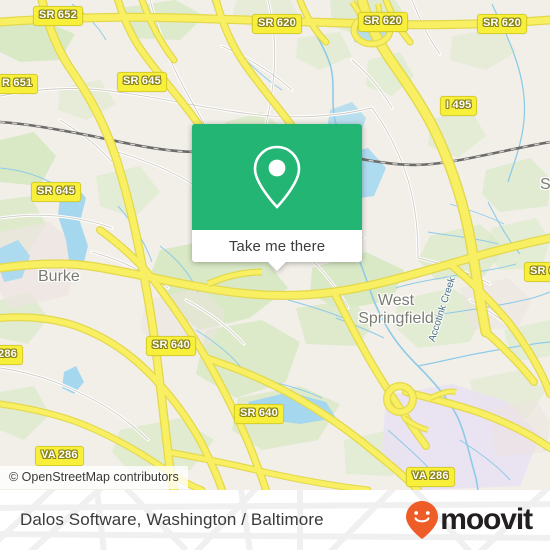 The width and height of the screenshot is (550, 550). Describe the element at coordinates (94, 477) in the screenshot. I see `osm-attribution: © OpenStreetMap contributors` at that location.